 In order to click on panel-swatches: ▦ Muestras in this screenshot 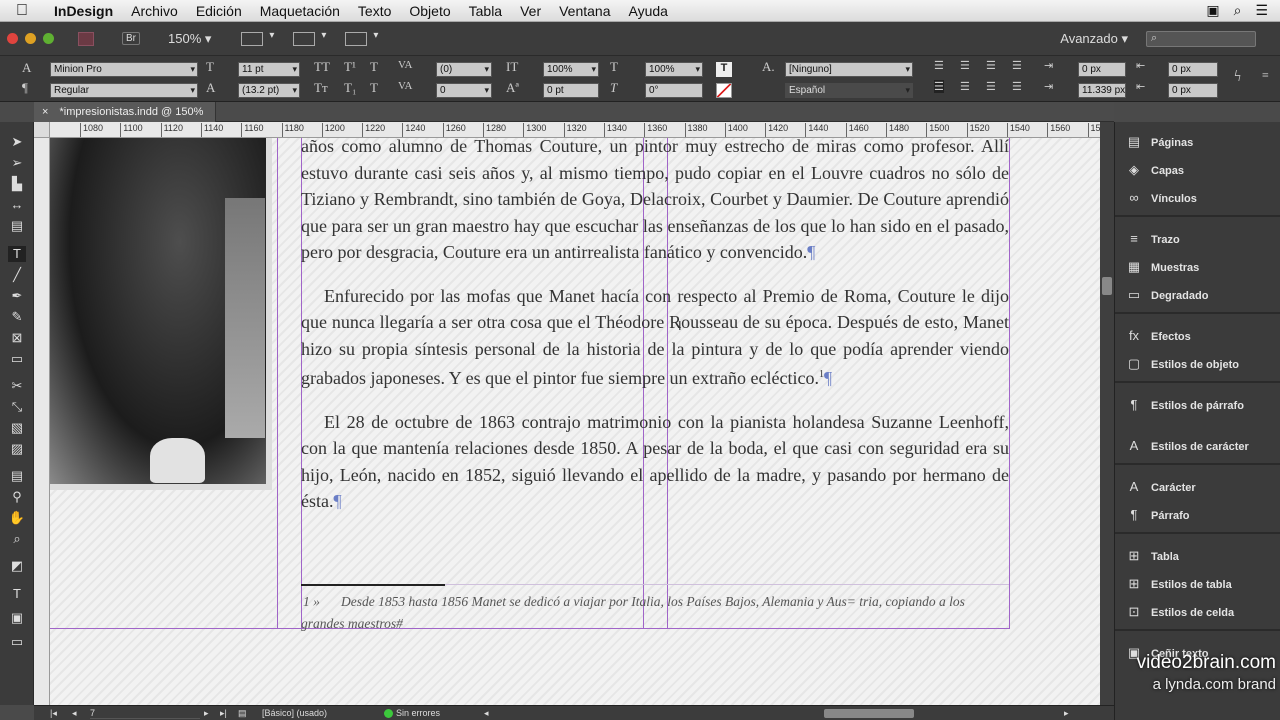, I will do `click(1200, 267)`.